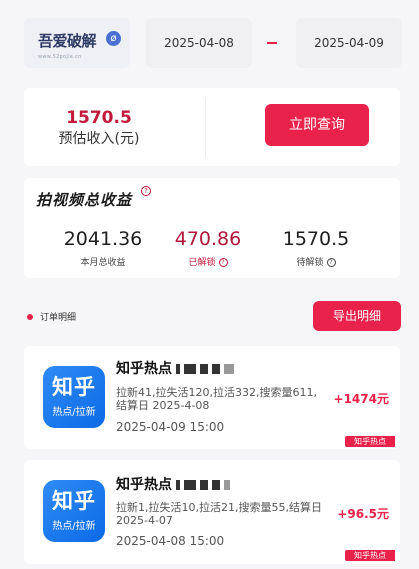 The height and width of the screenshot is (569, 419). Describe the element at coordinates (357, 316) in the screenshot. I see `export-details-button: 导出明细` at that location.